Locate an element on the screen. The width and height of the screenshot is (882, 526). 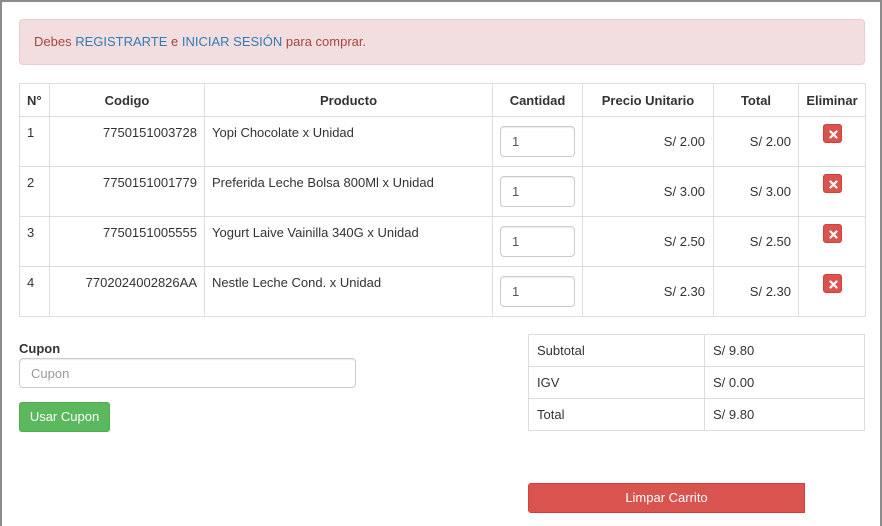
header-code: Codigo is located at coordinates (127, 100).